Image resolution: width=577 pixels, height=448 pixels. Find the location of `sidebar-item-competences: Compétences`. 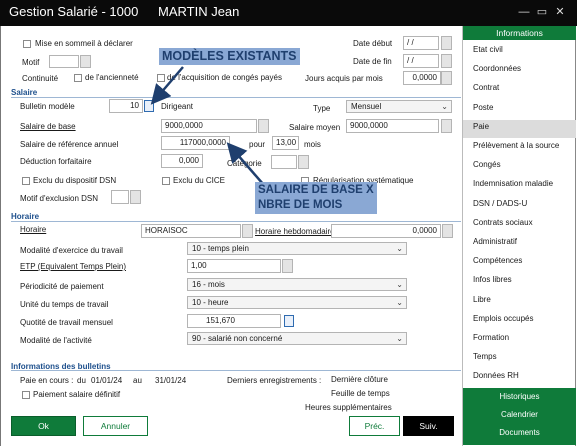

sidebar-item-competences: Compétences is located at coordinates (497, 260).